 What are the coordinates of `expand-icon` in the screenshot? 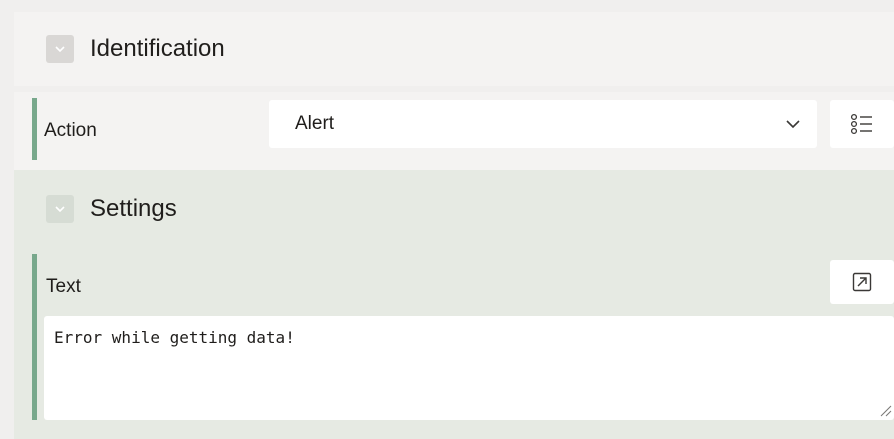 It's located at (862, 282).